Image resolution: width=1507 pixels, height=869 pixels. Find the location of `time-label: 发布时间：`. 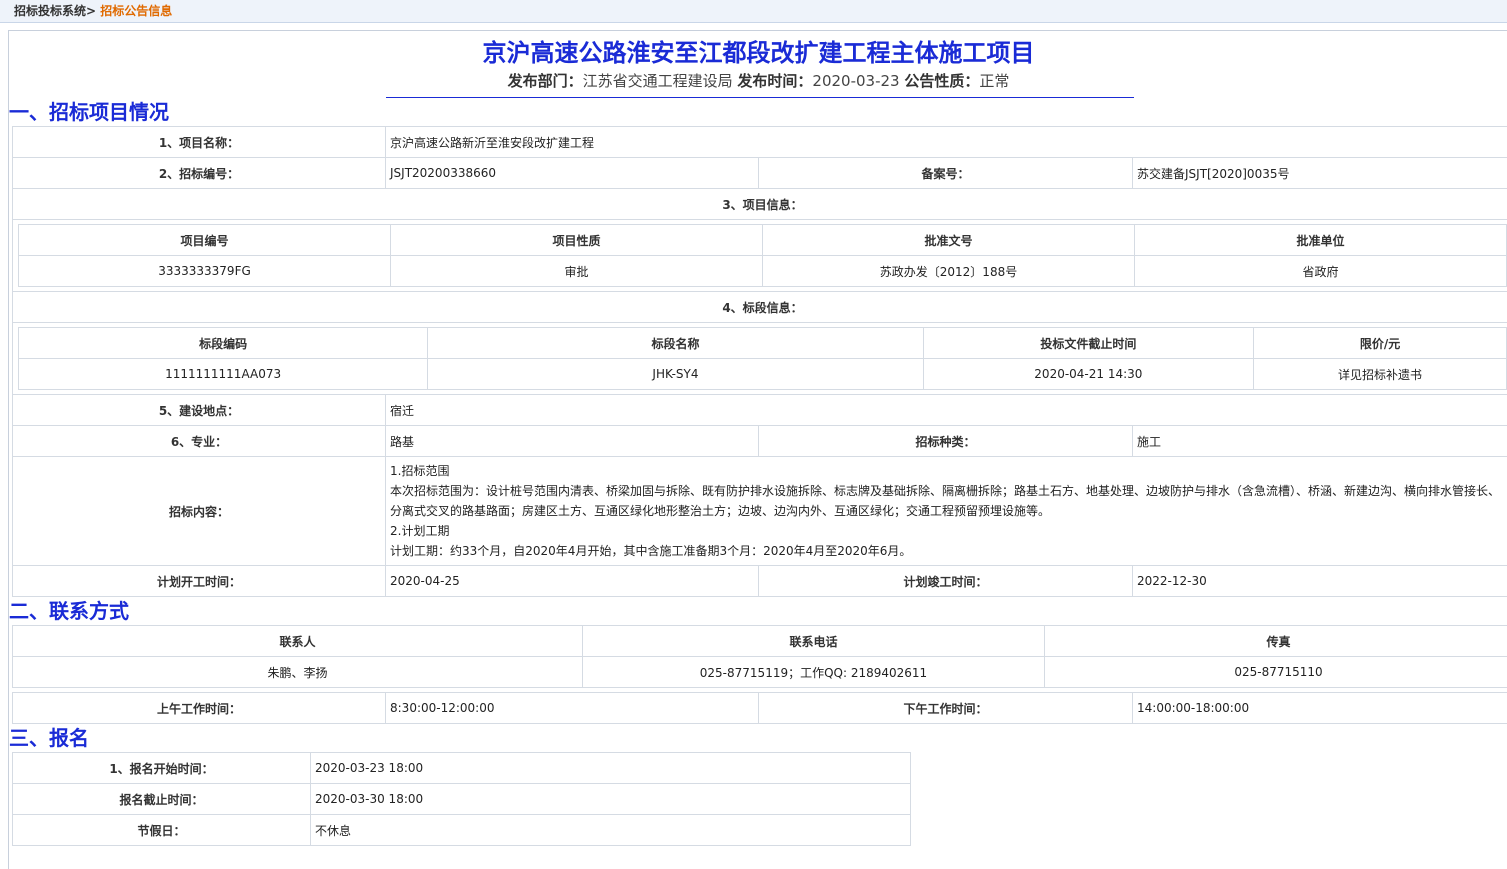

time-label: 发布时间： is located at coordinates (774, 81).